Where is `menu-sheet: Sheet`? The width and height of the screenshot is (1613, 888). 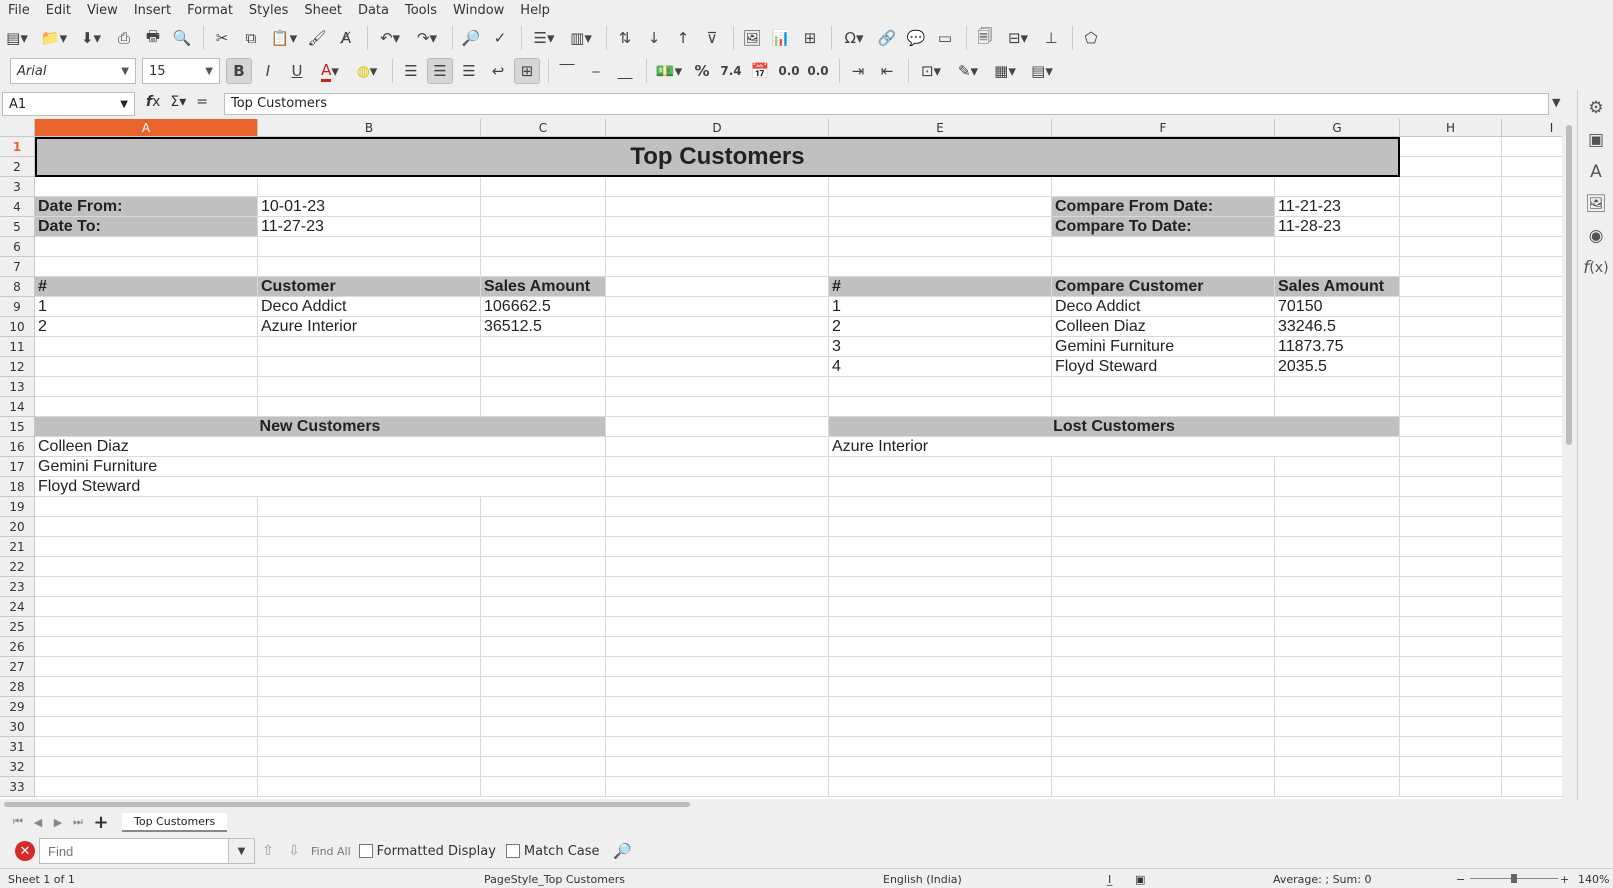 menu-sheet: Sheet is located at coordinates (323, 10).